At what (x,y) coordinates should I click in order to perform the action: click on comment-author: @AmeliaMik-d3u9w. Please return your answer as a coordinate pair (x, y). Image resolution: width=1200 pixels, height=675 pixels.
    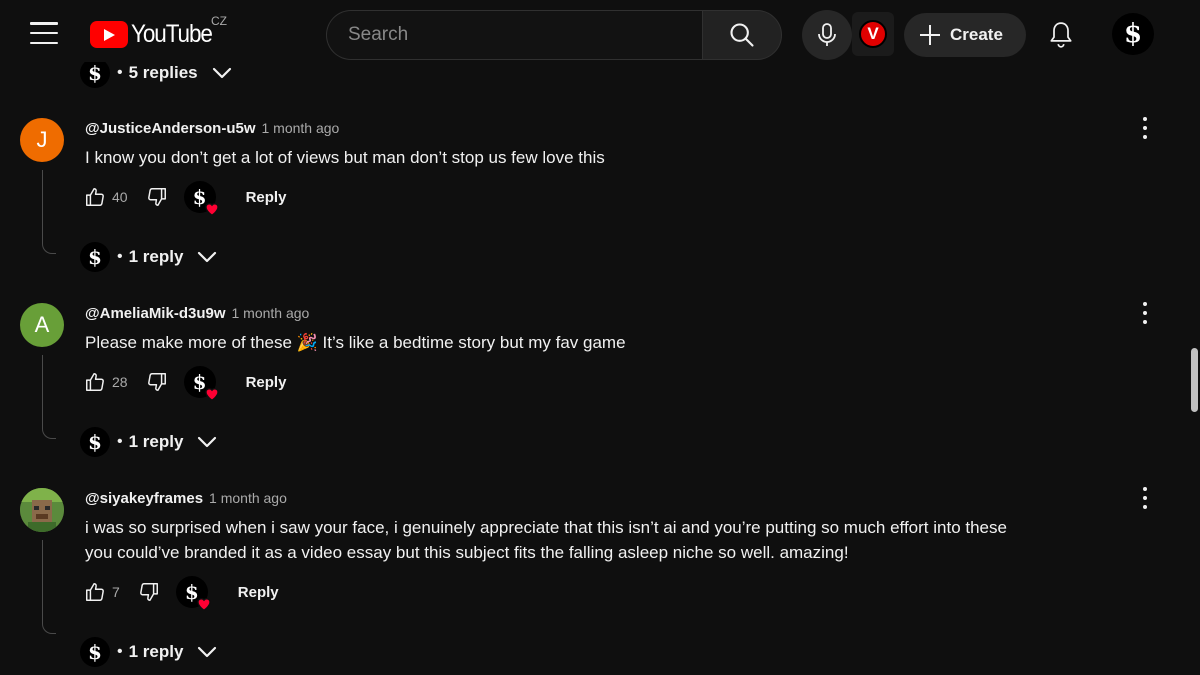
    Looking at the image, I should click on (155, 313).